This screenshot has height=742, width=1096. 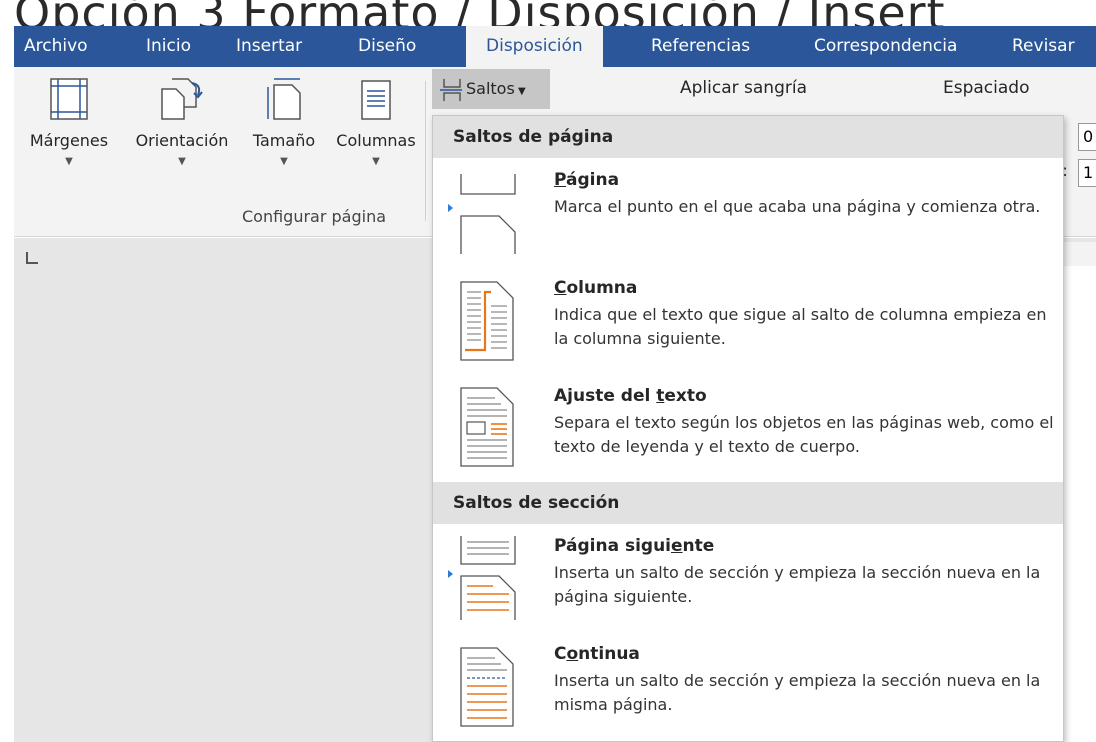 I want to click on menu-item-title: Página, so click(x=587, y=180).